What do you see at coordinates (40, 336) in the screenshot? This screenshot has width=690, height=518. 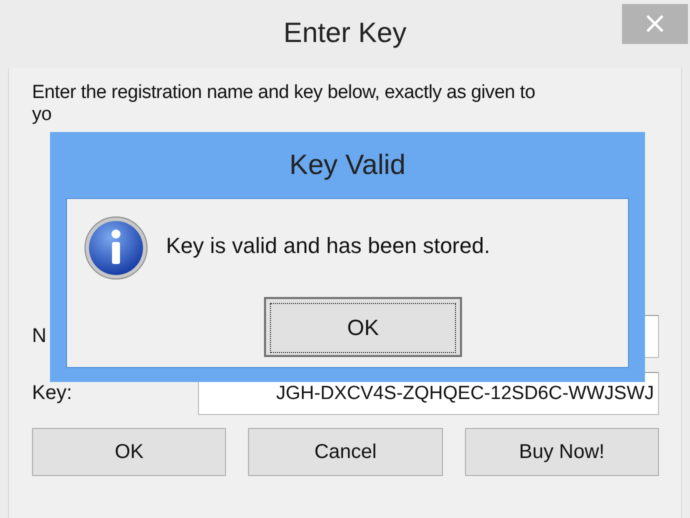 I see `field-label: N` at bounding box center [40, 336].